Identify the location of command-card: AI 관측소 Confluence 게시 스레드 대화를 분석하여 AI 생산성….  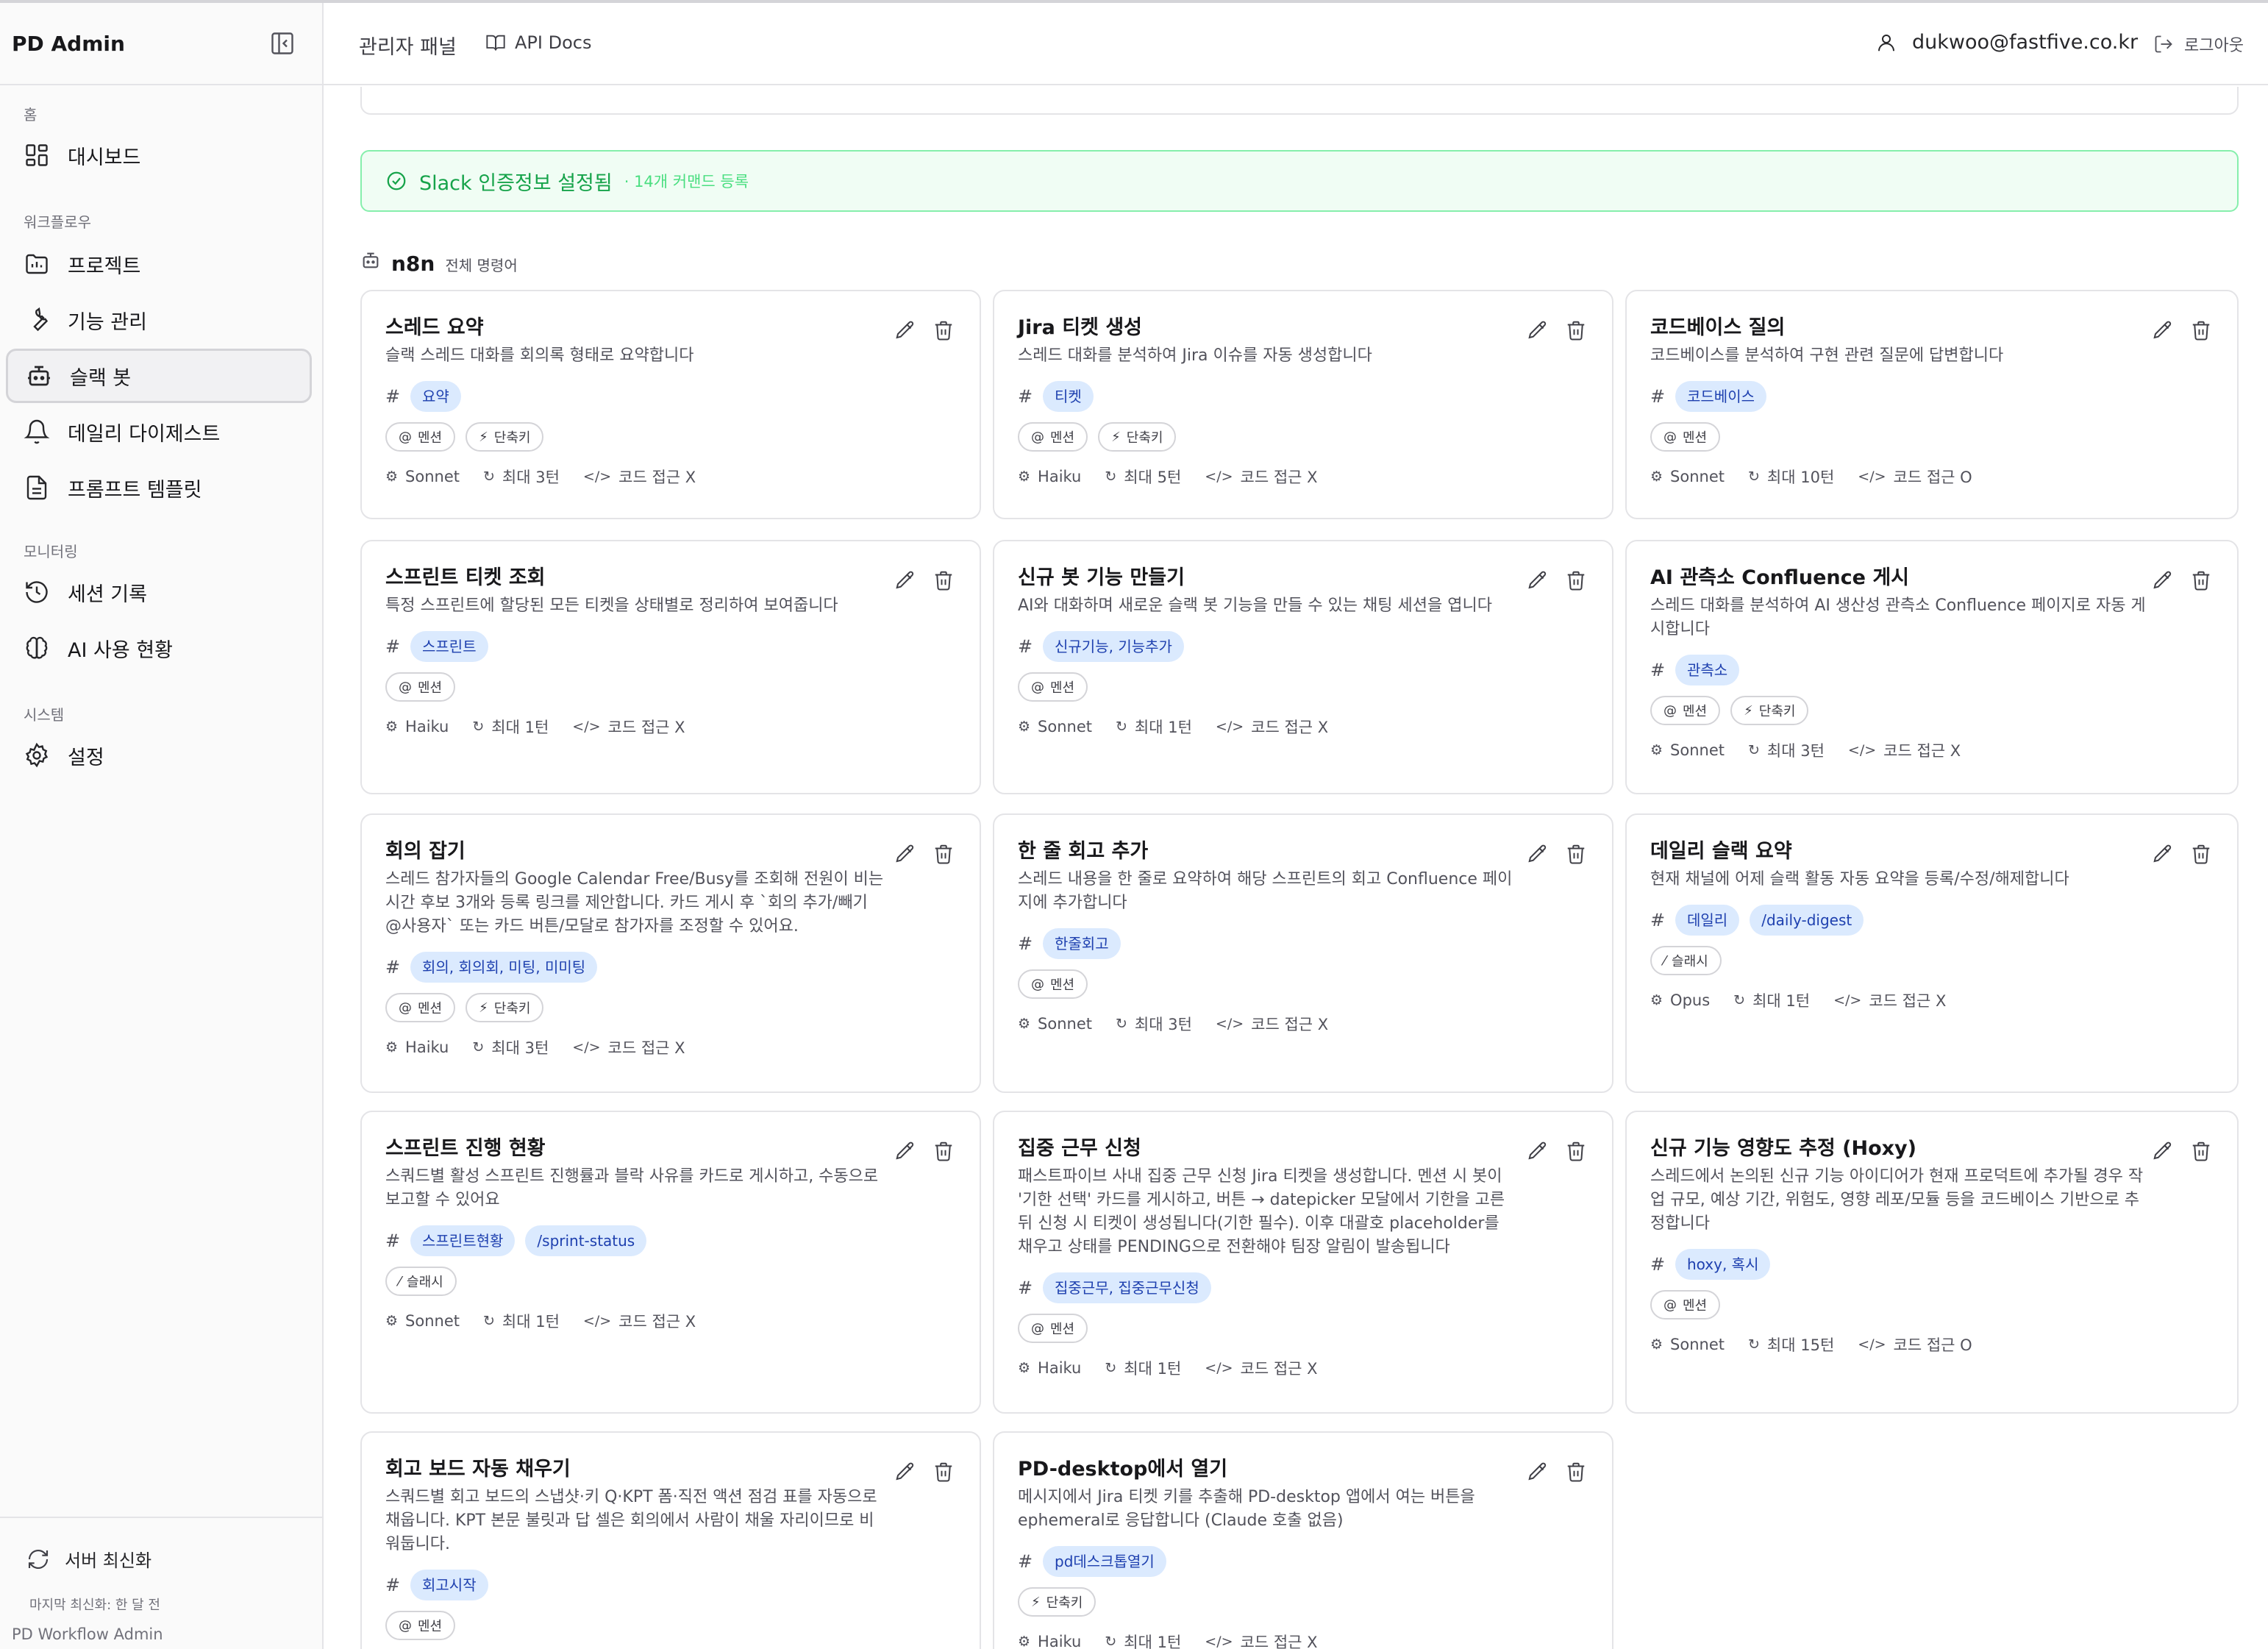
(1932, 667).